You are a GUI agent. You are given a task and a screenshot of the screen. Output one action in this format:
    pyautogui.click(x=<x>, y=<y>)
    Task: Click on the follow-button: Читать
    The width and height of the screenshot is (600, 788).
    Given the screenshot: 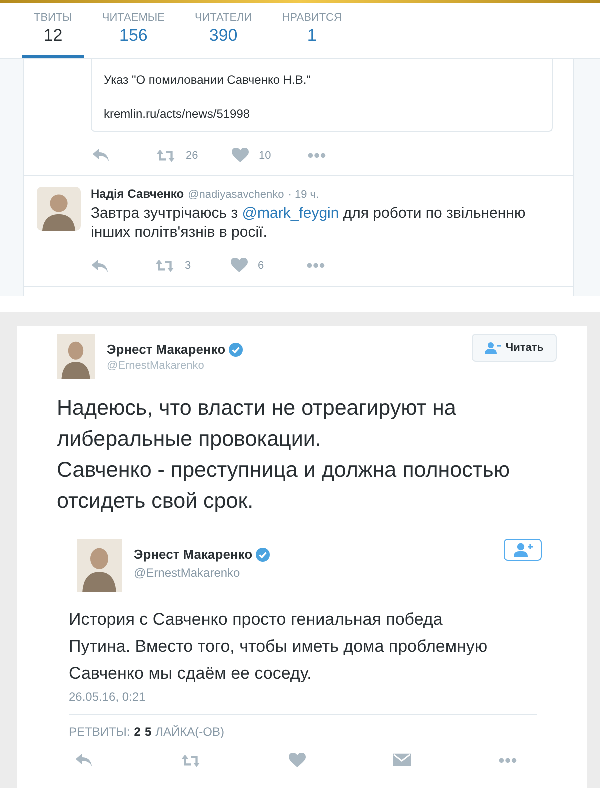 What is the action you would take?
    pyautogui.click(x=514, y=348)
    